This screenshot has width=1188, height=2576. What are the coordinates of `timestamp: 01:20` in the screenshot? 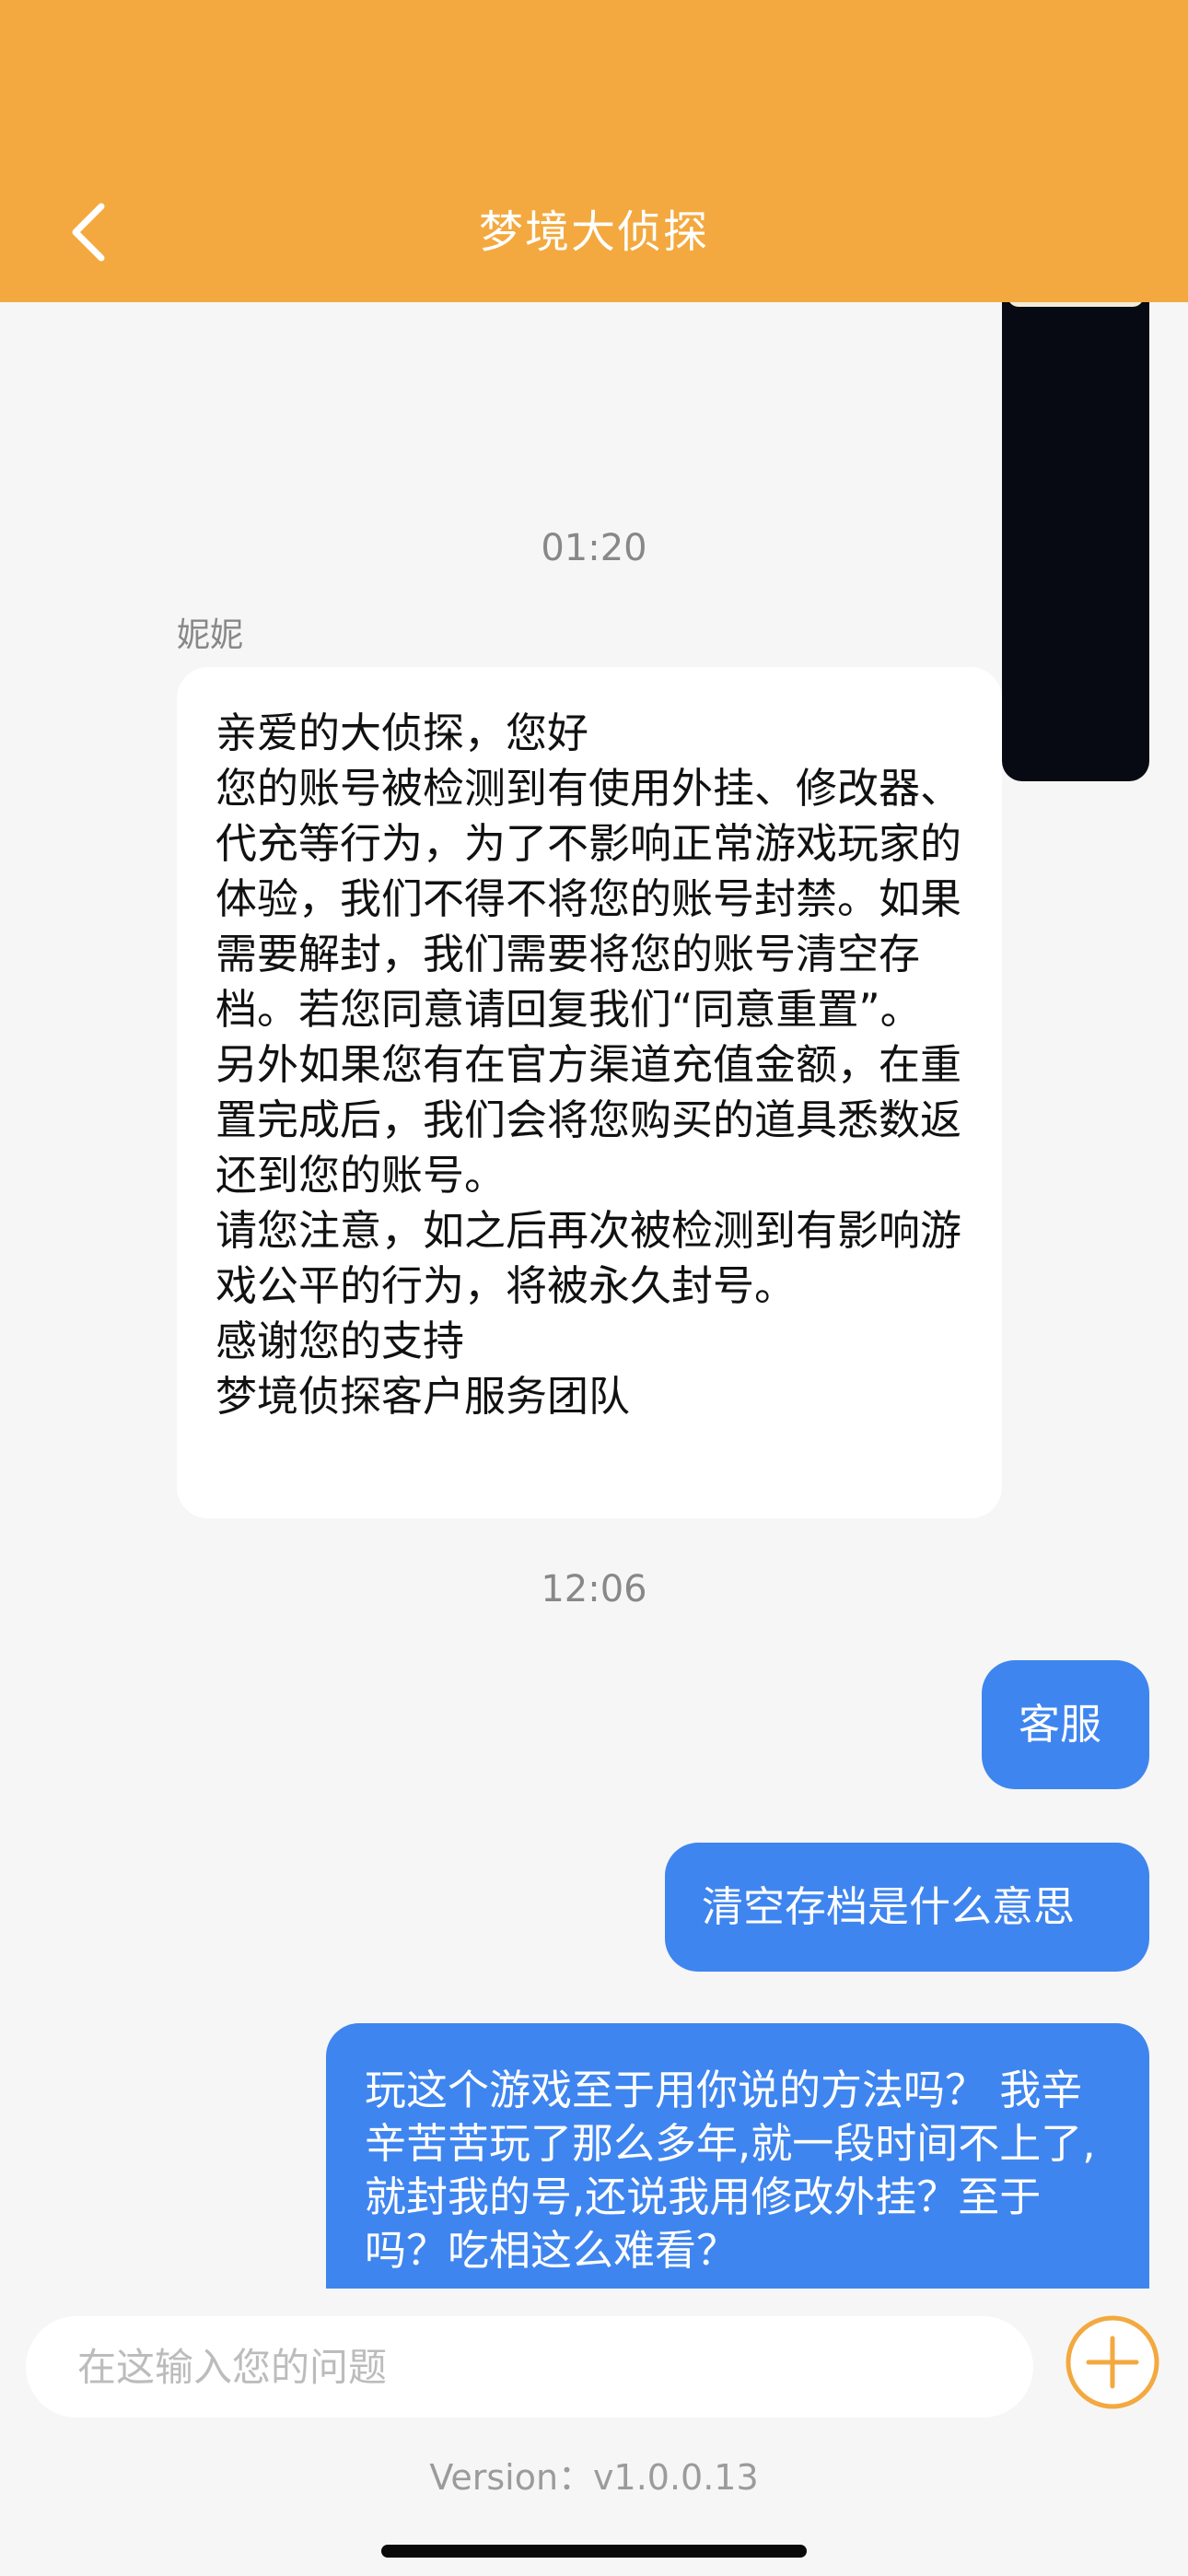 It's located at (594, 548).